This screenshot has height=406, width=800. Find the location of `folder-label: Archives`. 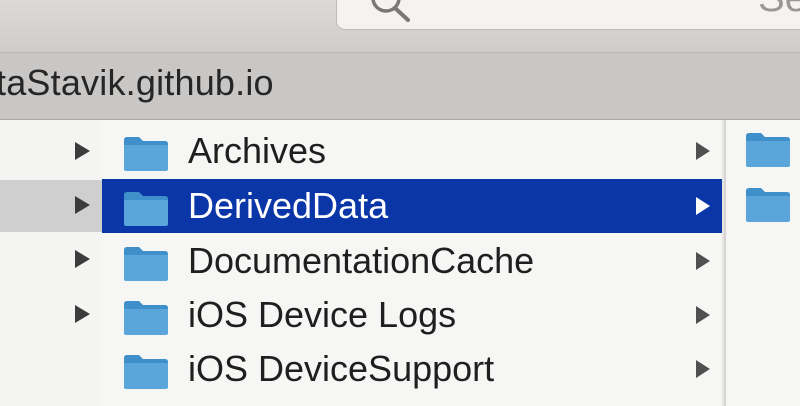

folder-label: Archives is located at coordinates (257, 150).